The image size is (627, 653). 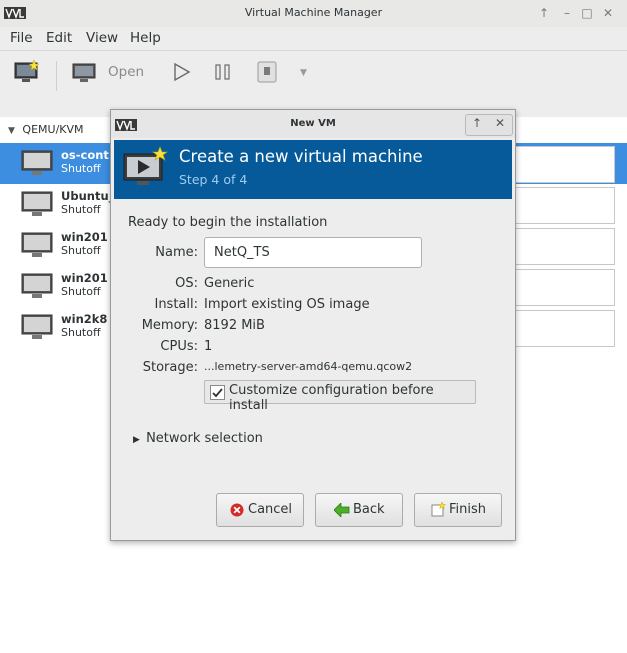 What do you see at coordinates (88, 196) in the screenshot?
I see `vm-name: Ubuntu_` at bounding box center [88, 196].